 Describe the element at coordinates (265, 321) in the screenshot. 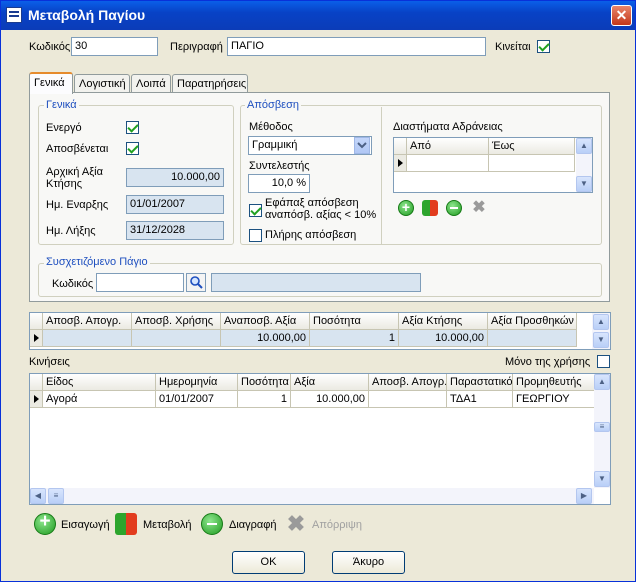

I see `summary-col-3: Αναποσβ. Αξία` at that location.